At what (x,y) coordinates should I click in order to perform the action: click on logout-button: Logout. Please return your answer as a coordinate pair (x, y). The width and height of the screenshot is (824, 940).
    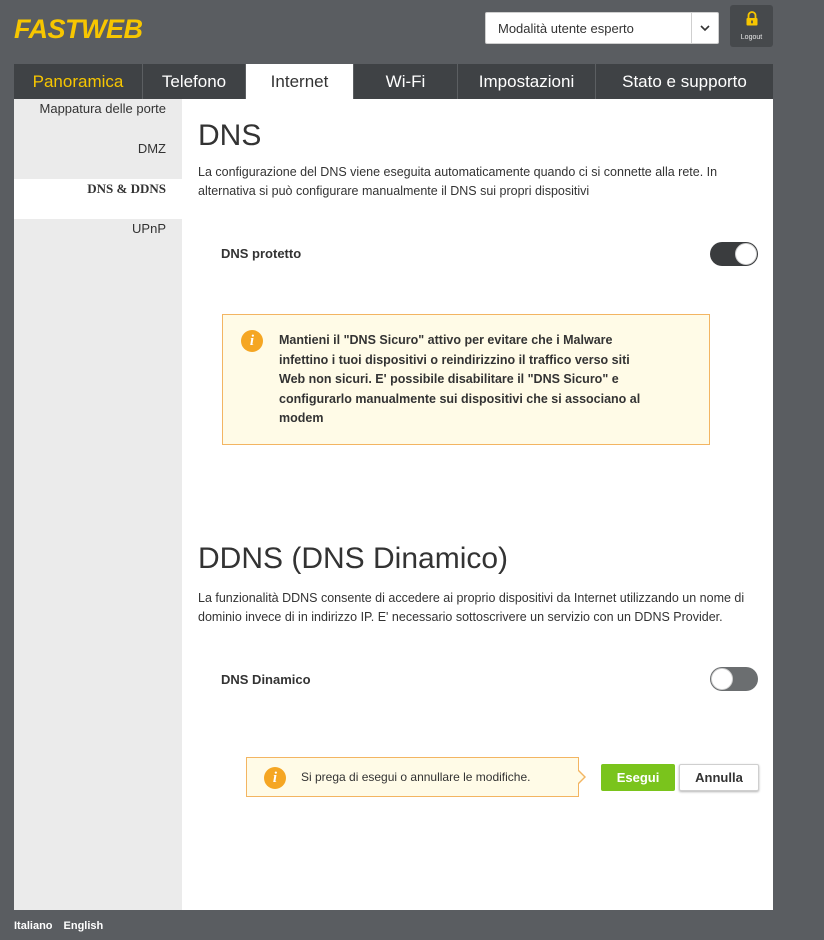
    Looking at the image, I should click on (751, 26).